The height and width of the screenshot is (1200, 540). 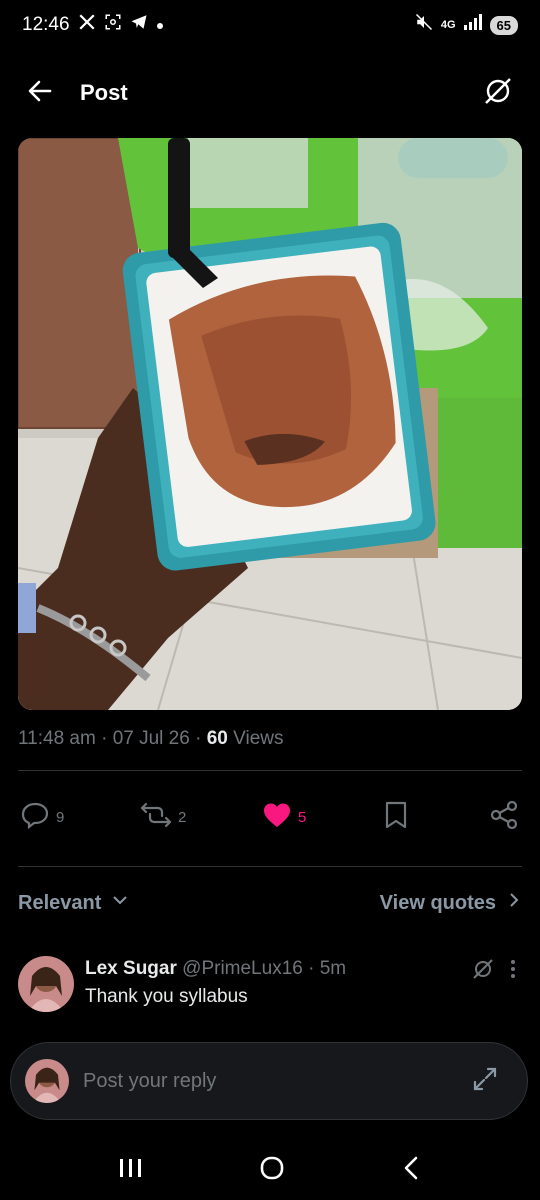 I want to click on sort-dropdown: Relevant, so click(x=73, y=903).